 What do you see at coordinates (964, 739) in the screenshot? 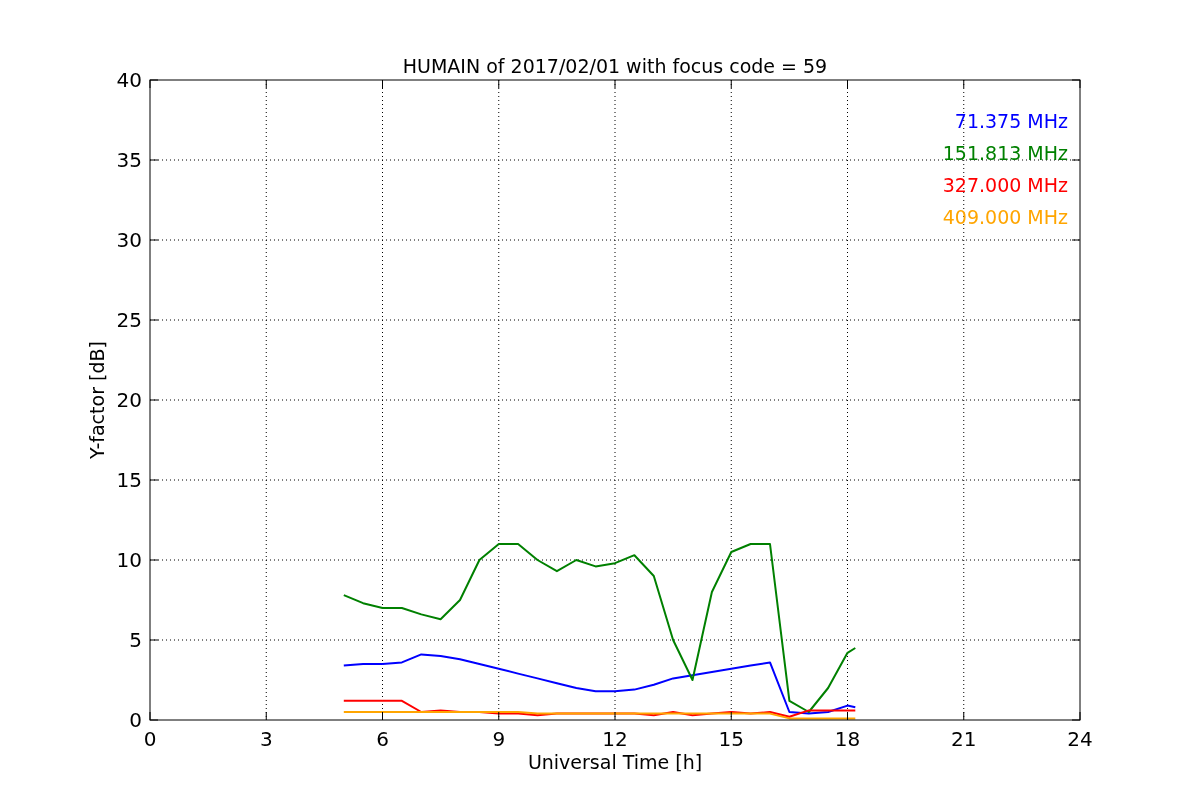
I see `tick-label: 21` at bounding box center [964, 739].